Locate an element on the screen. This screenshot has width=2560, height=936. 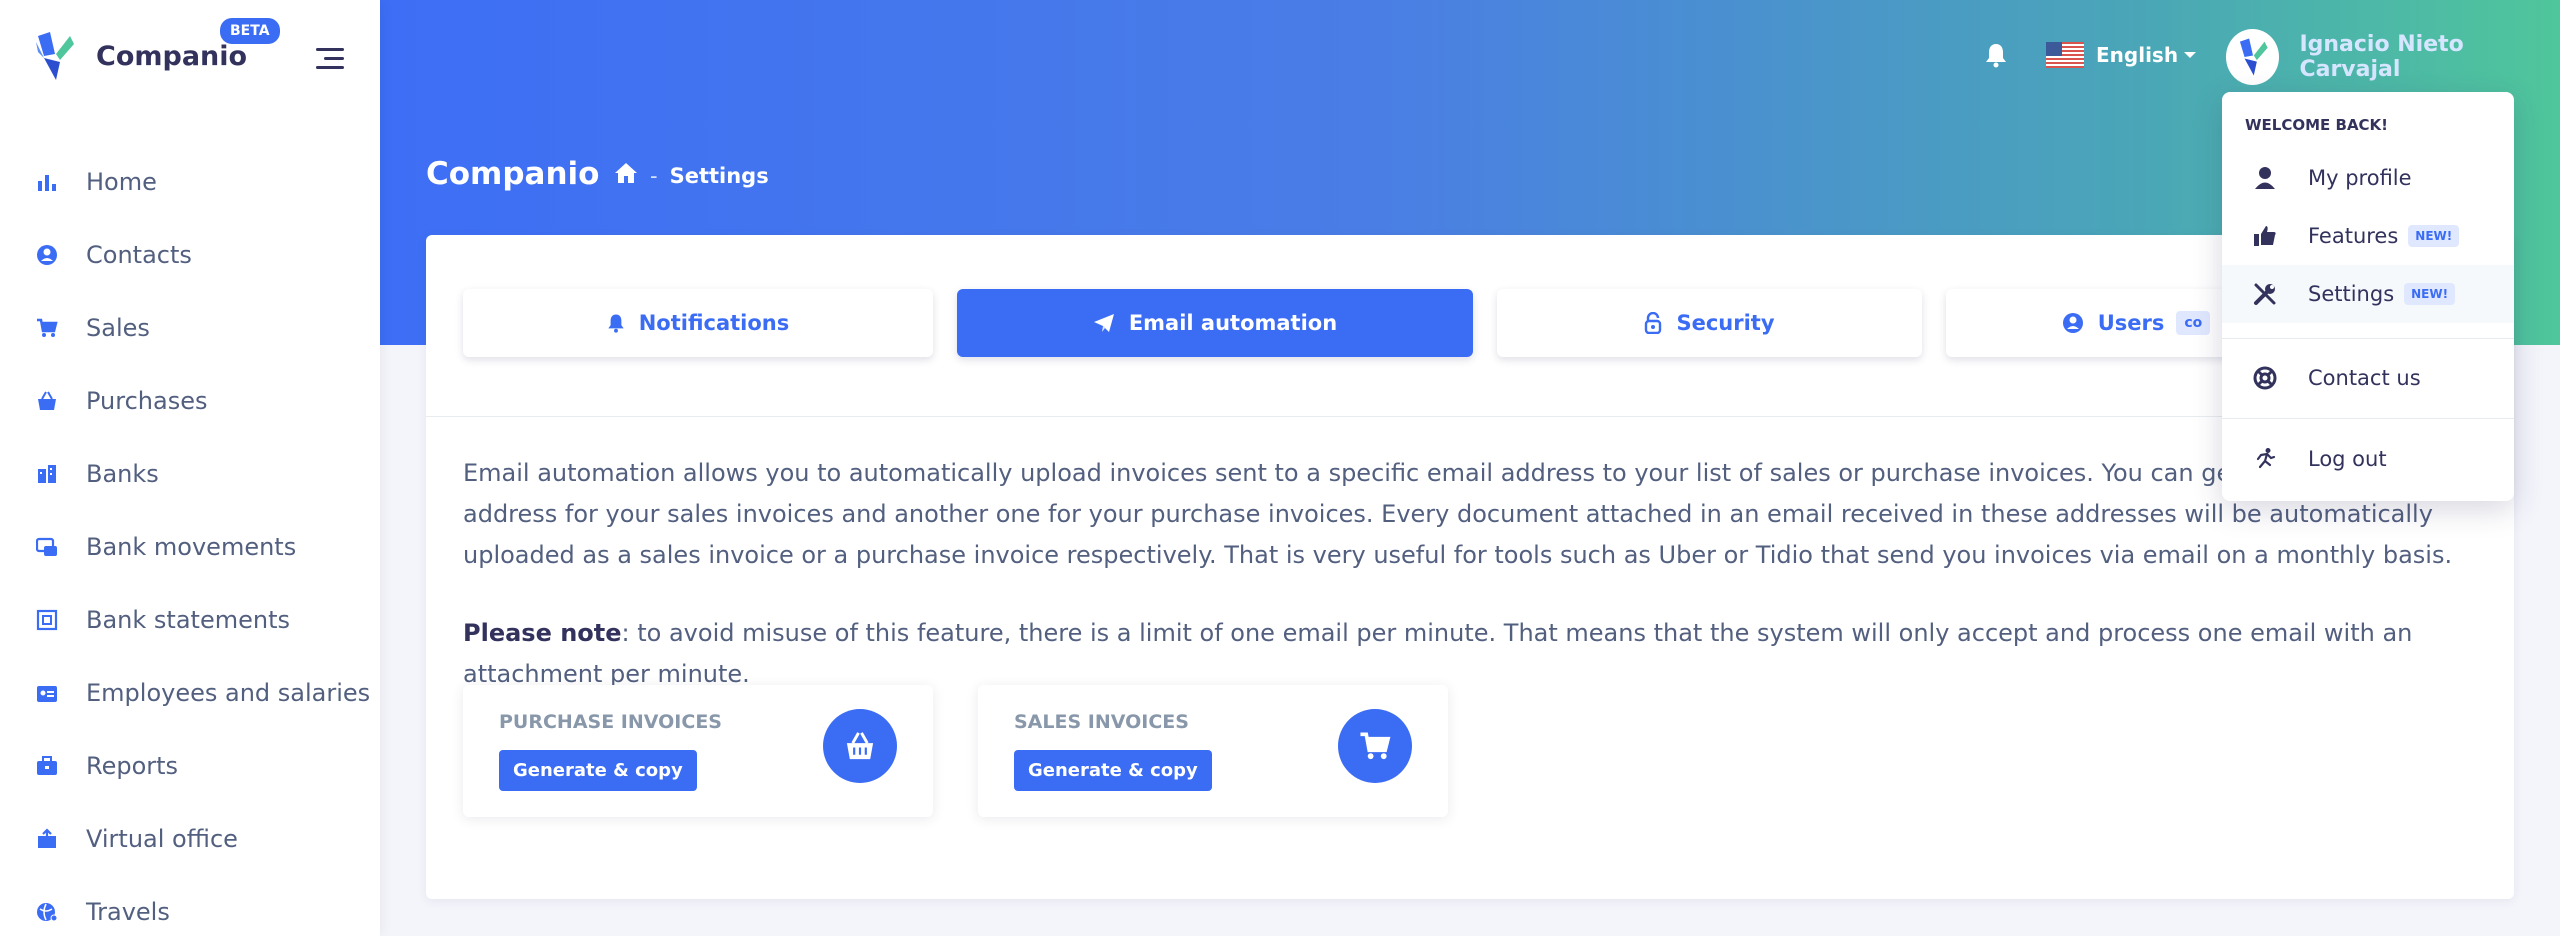
dropdown-item-contact-us: Contact us is located at coordinates (2368, 378).